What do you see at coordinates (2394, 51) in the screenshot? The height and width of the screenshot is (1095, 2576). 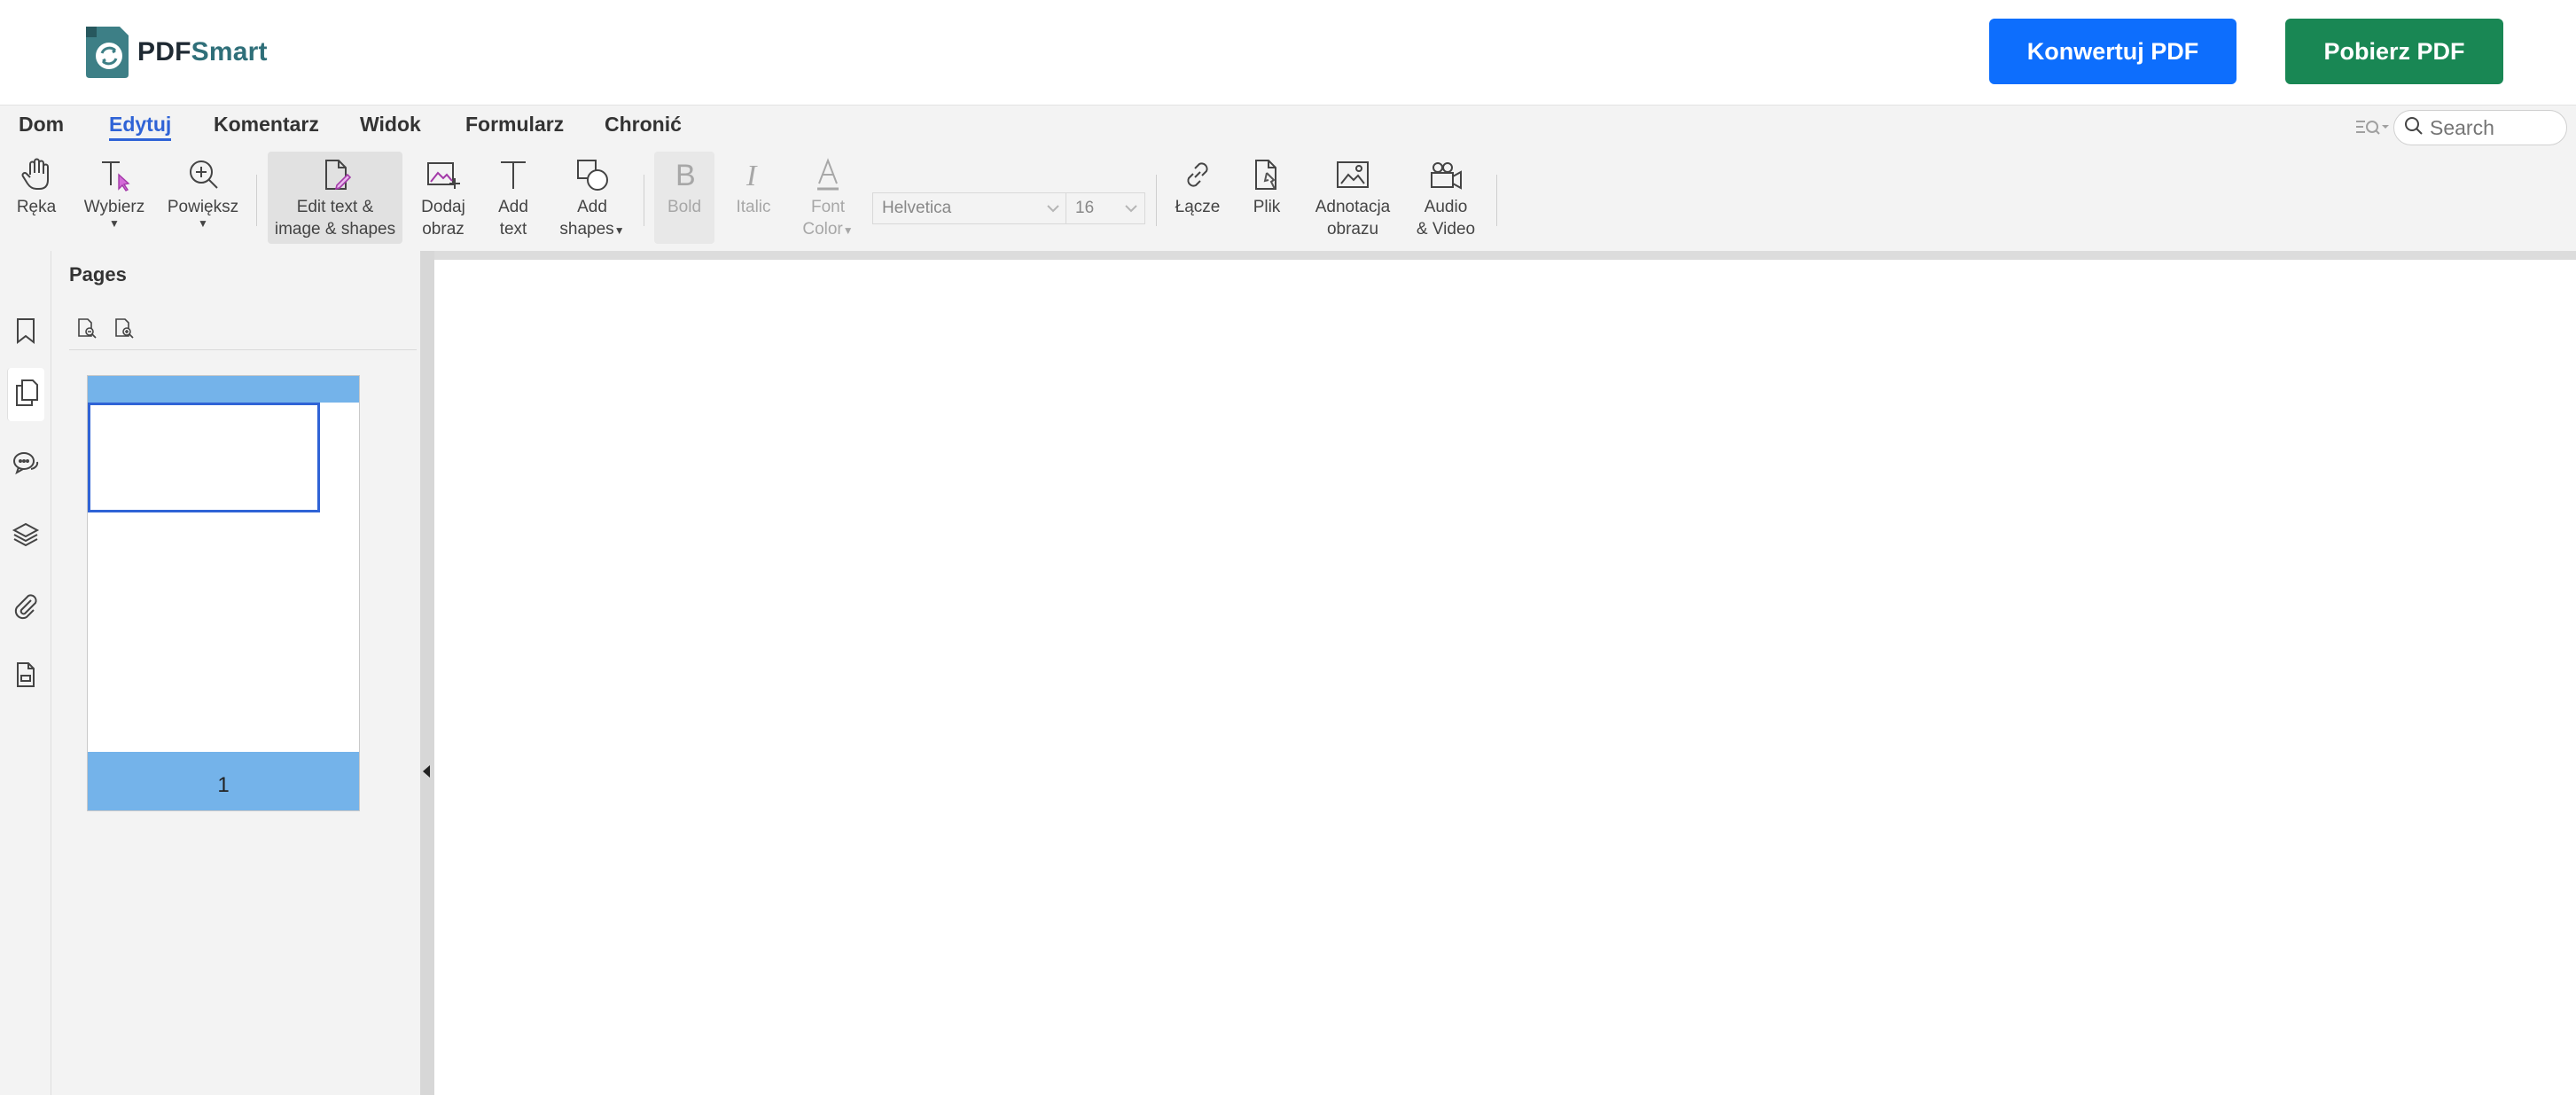 I see `download-pdf-button: Pobierz PDF` at bounding box center [2394, 51].